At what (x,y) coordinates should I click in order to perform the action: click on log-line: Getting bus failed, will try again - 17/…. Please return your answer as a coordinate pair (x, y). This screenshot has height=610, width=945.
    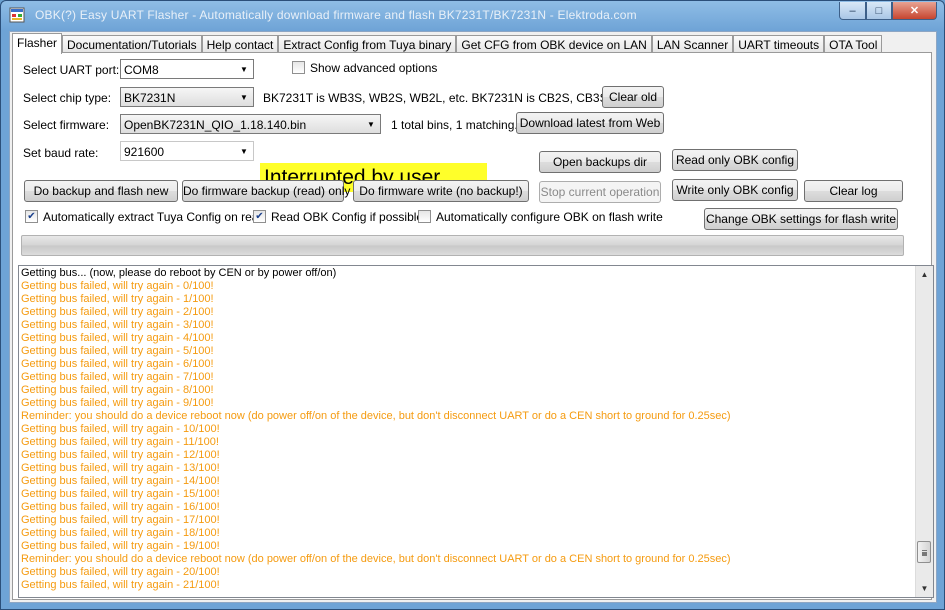
    Looking at the image, I should click on (120, 520).